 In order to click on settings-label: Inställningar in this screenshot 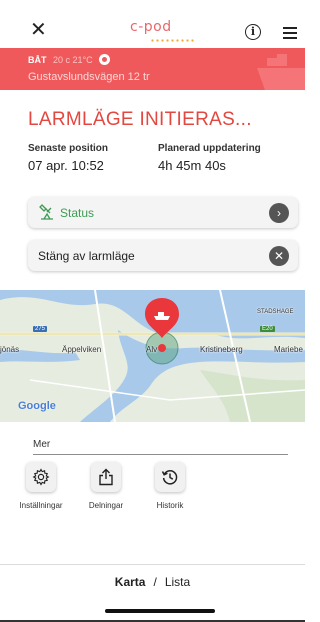, I will do `click(41, 505)`.